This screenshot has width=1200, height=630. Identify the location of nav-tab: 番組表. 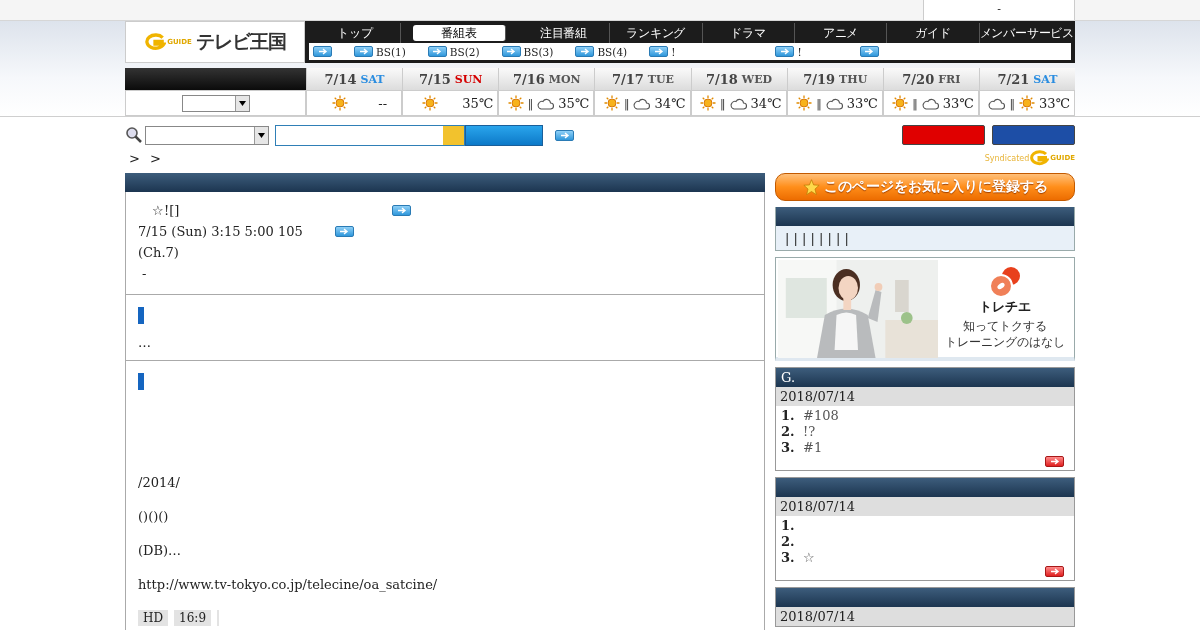
(459, 33).